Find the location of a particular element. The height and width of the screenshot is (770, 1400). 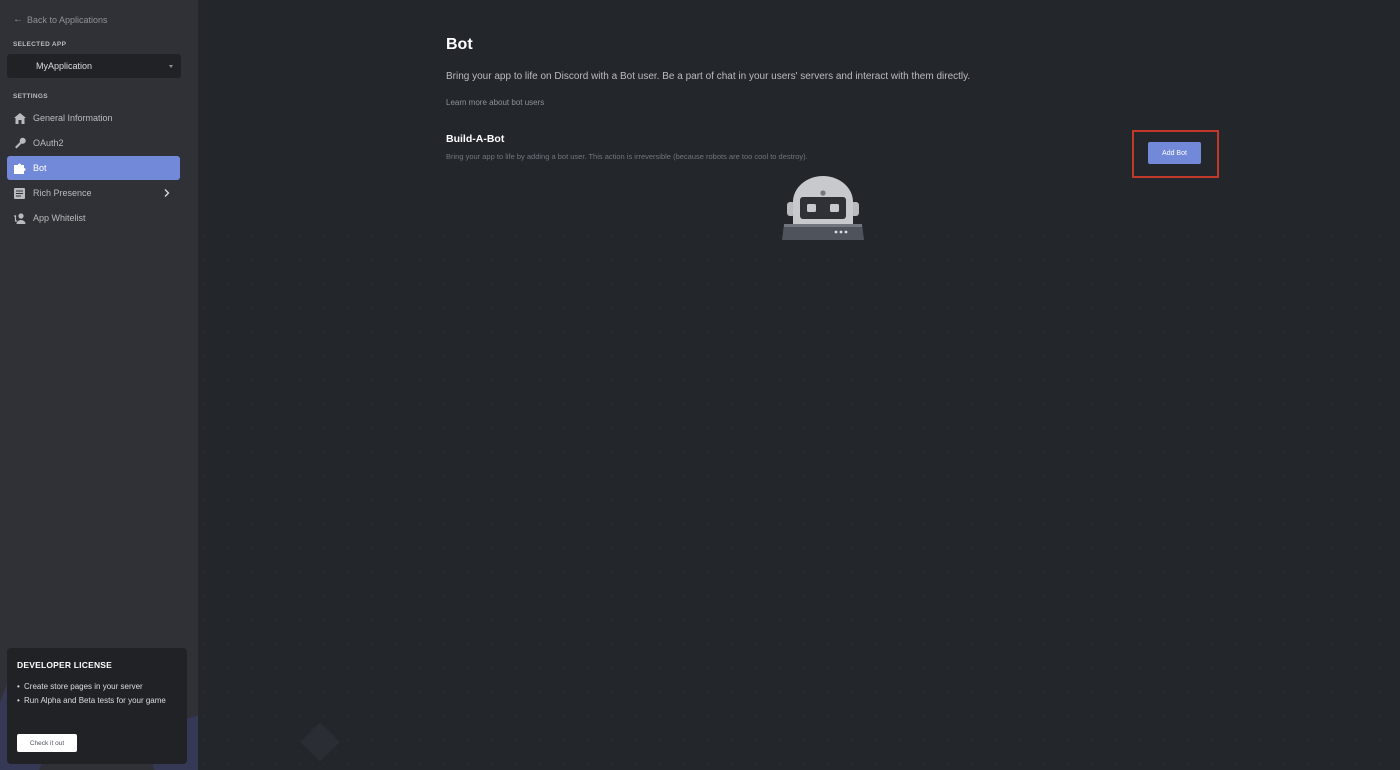

settings-heading: SETTINGS is located at coordinates (30, 96).